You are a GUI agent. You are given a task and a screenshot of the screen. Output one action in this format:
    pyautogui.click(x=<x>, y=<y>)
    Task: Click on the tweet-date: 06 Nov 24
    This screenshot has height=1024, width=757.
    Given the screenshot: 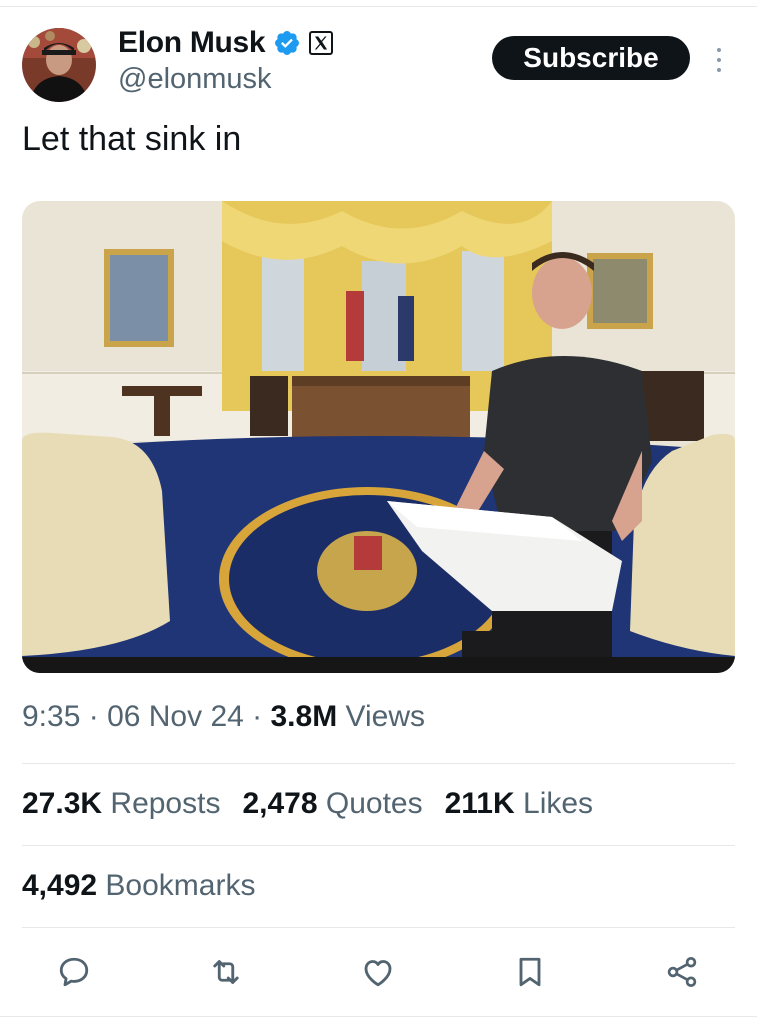 What is the action you would take?
    pyautogui.click(x=175, y=716)
    